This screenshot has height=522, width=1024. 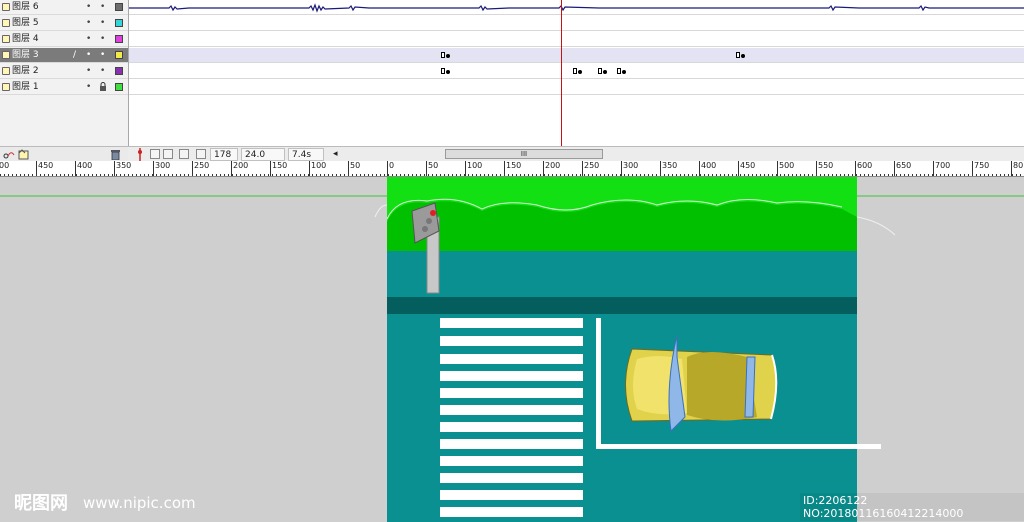 What do you see at coordinates (25, 87) in the screenshot?
I see `layer-name: 图层 1` at bounding box center [25, 87].